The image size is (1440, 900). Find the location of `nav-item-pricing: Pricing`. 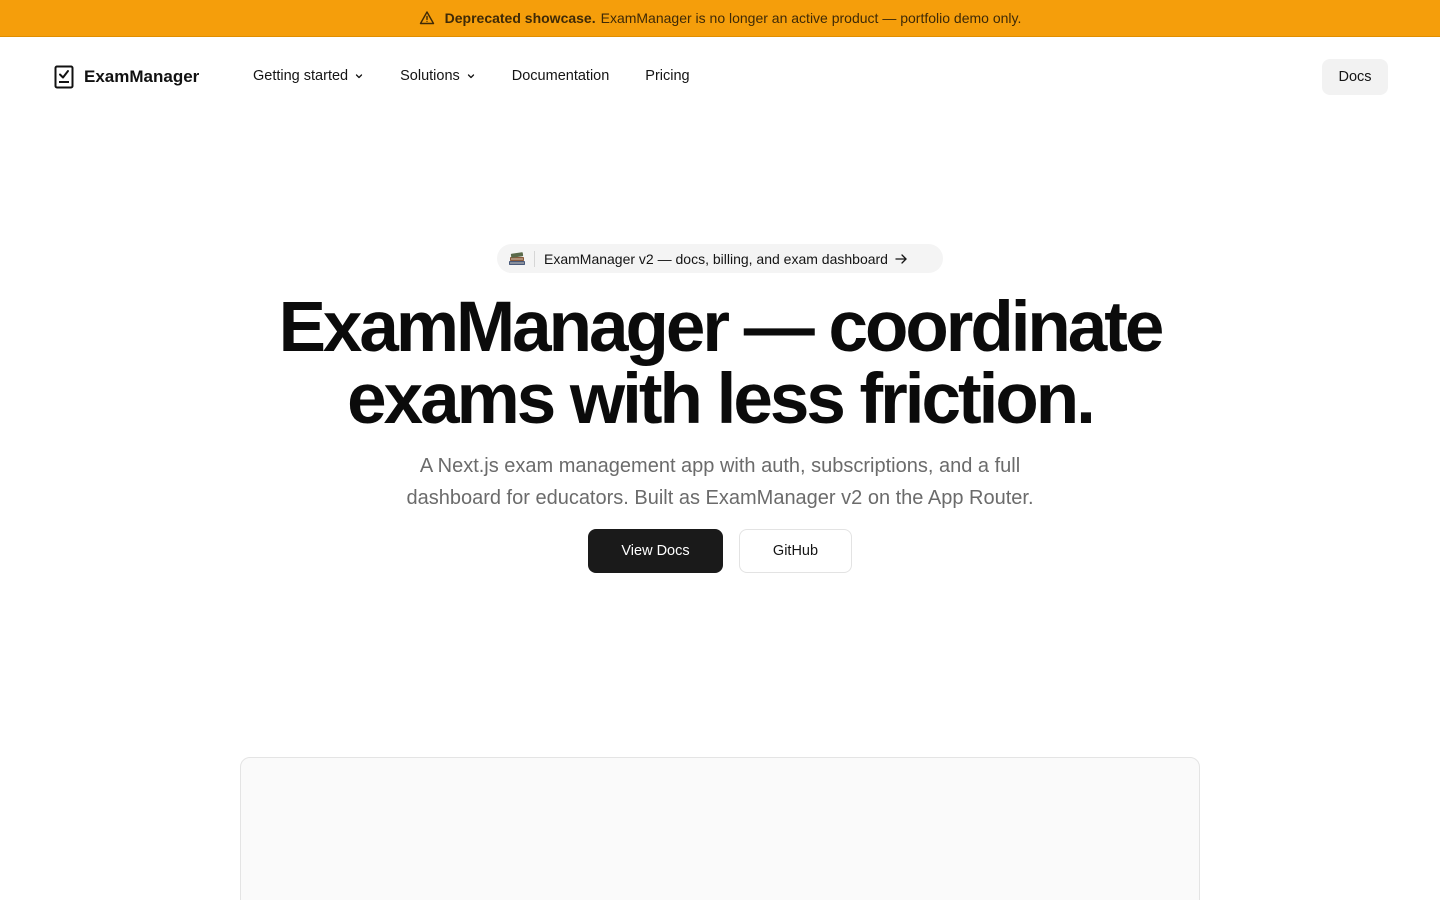

nav-item-pricing: Pricing is located at coordinates (667, 76).